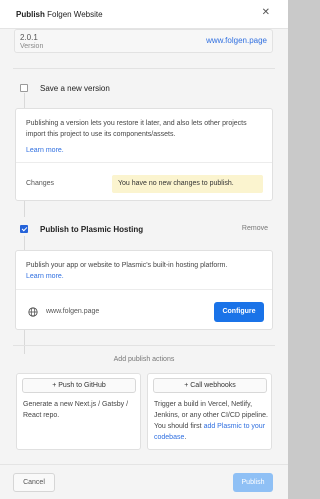  I want to click on call-webhooks-button: + Call webhooks, so click(210, 385).